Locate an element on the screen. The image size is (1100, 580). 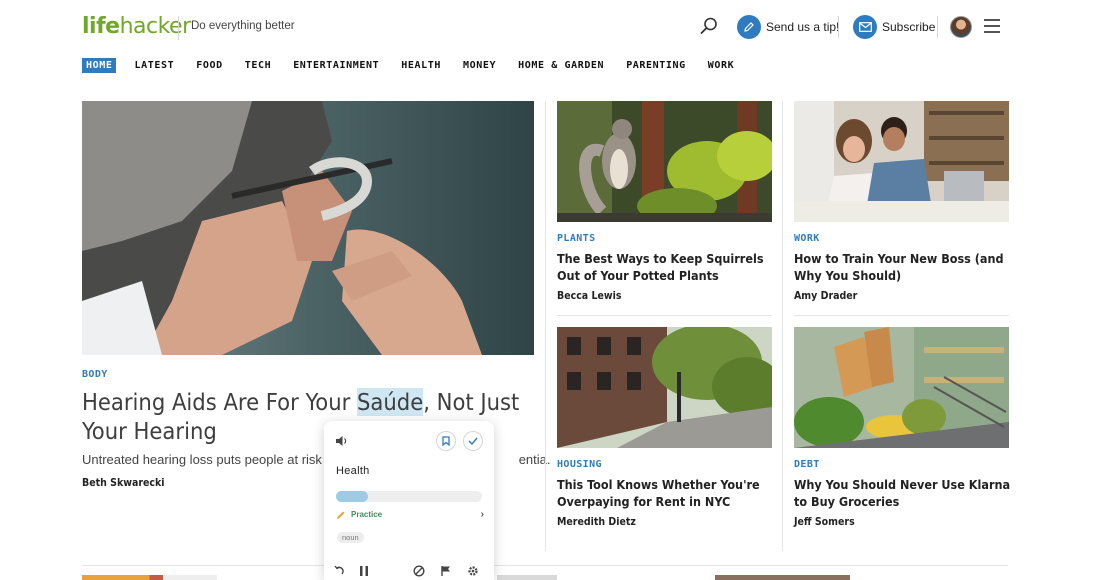
card-author: Meredith Dietz is located at coordinates (596, 522).